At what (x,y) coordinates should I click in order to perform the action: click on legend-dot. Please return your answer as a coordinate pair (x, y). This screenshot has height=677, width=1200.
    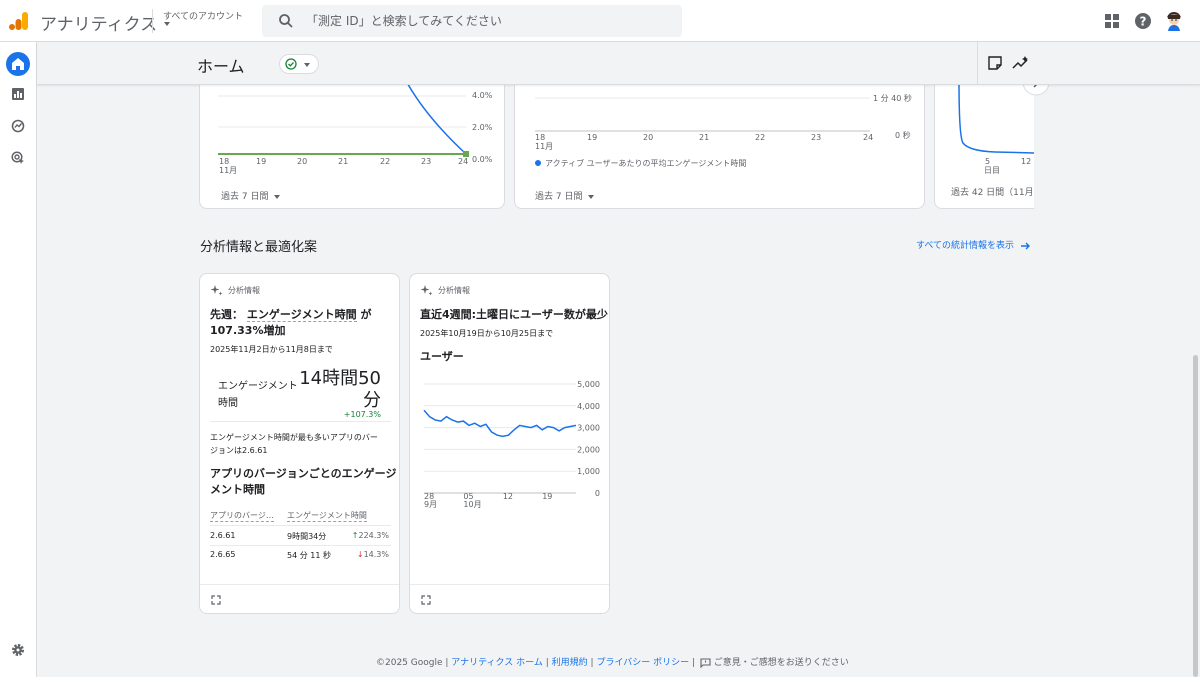
    Looking at the image, I should click on (538, 163).